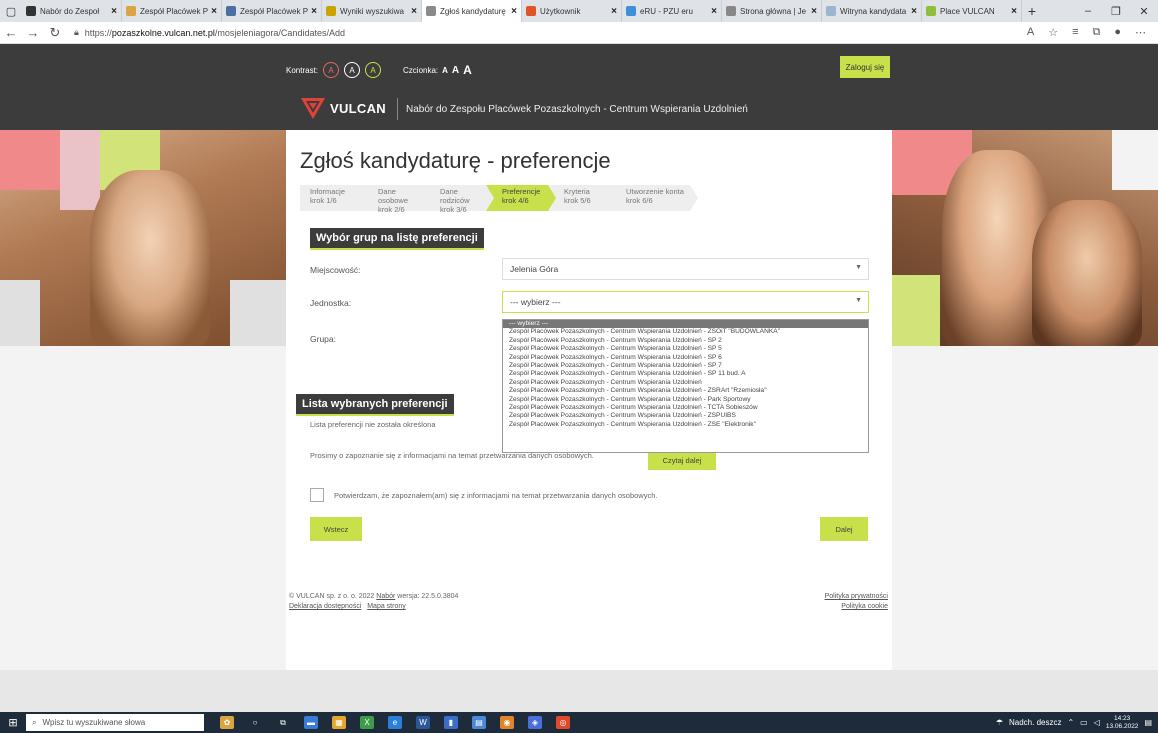 Image resolution: width=1158 pixels, height=733 pixels. Describe the element at coordinates (1053, 32) in the screenshot. I see `favorite-star-icon: ☆` at that location.